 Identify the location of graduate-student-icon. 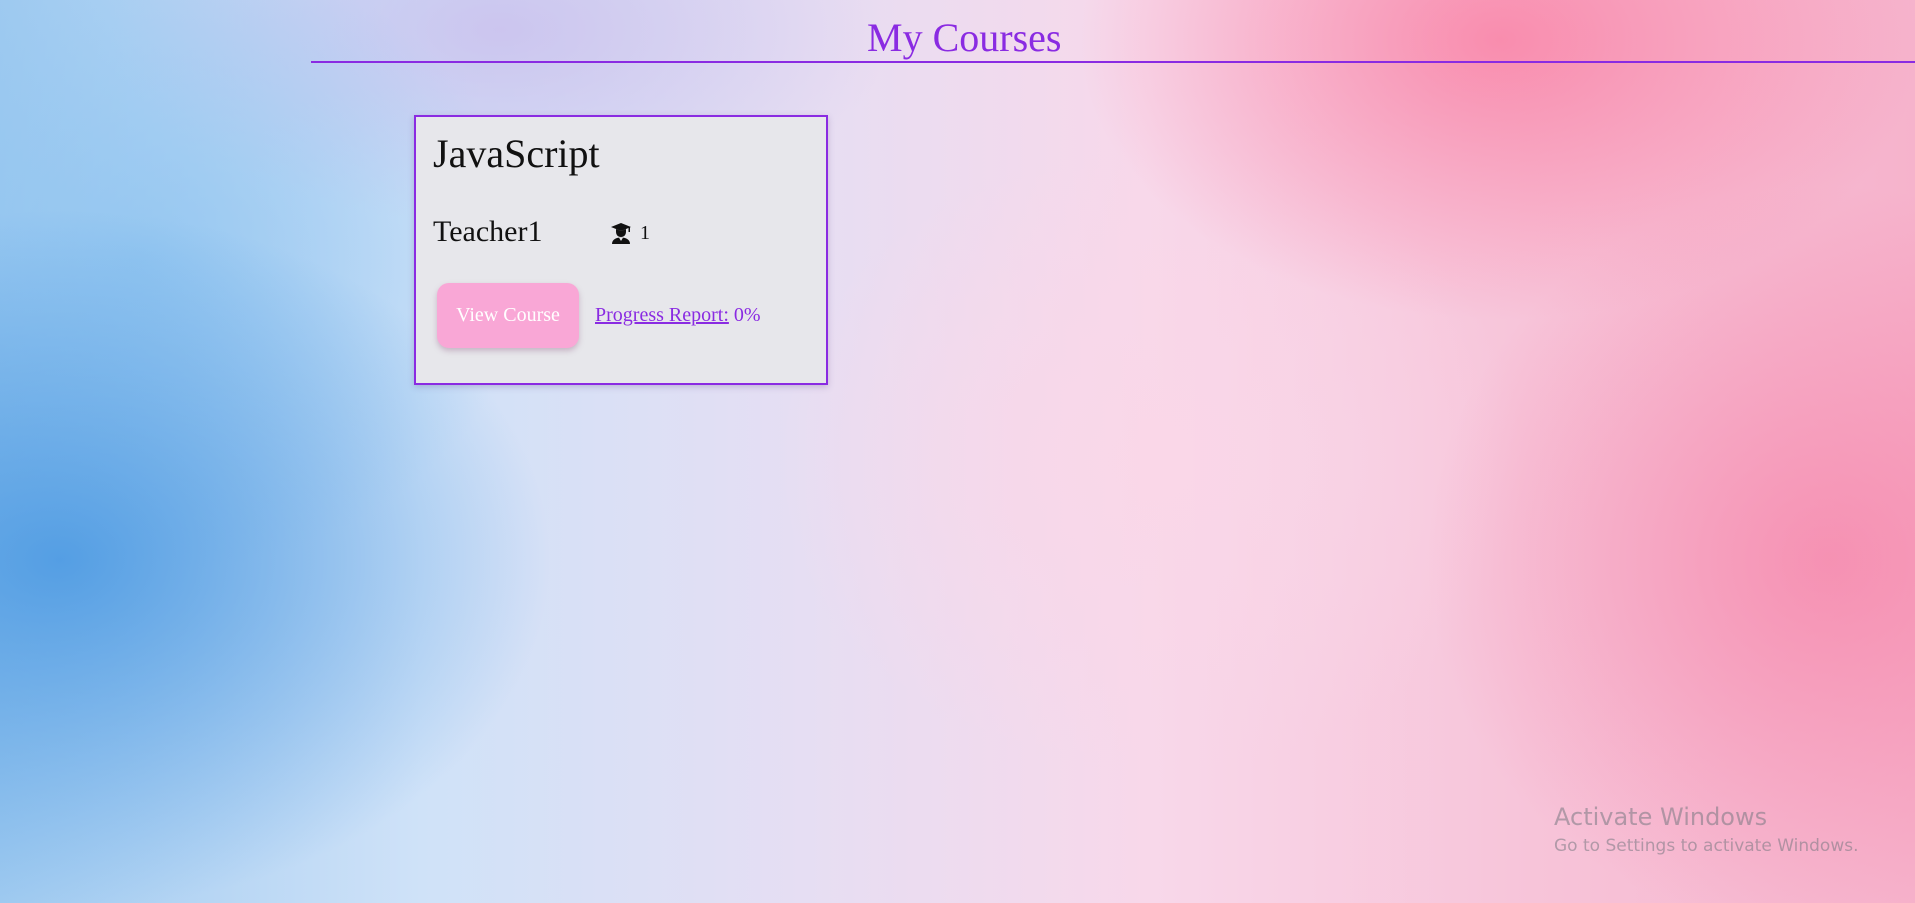
(621, 233).